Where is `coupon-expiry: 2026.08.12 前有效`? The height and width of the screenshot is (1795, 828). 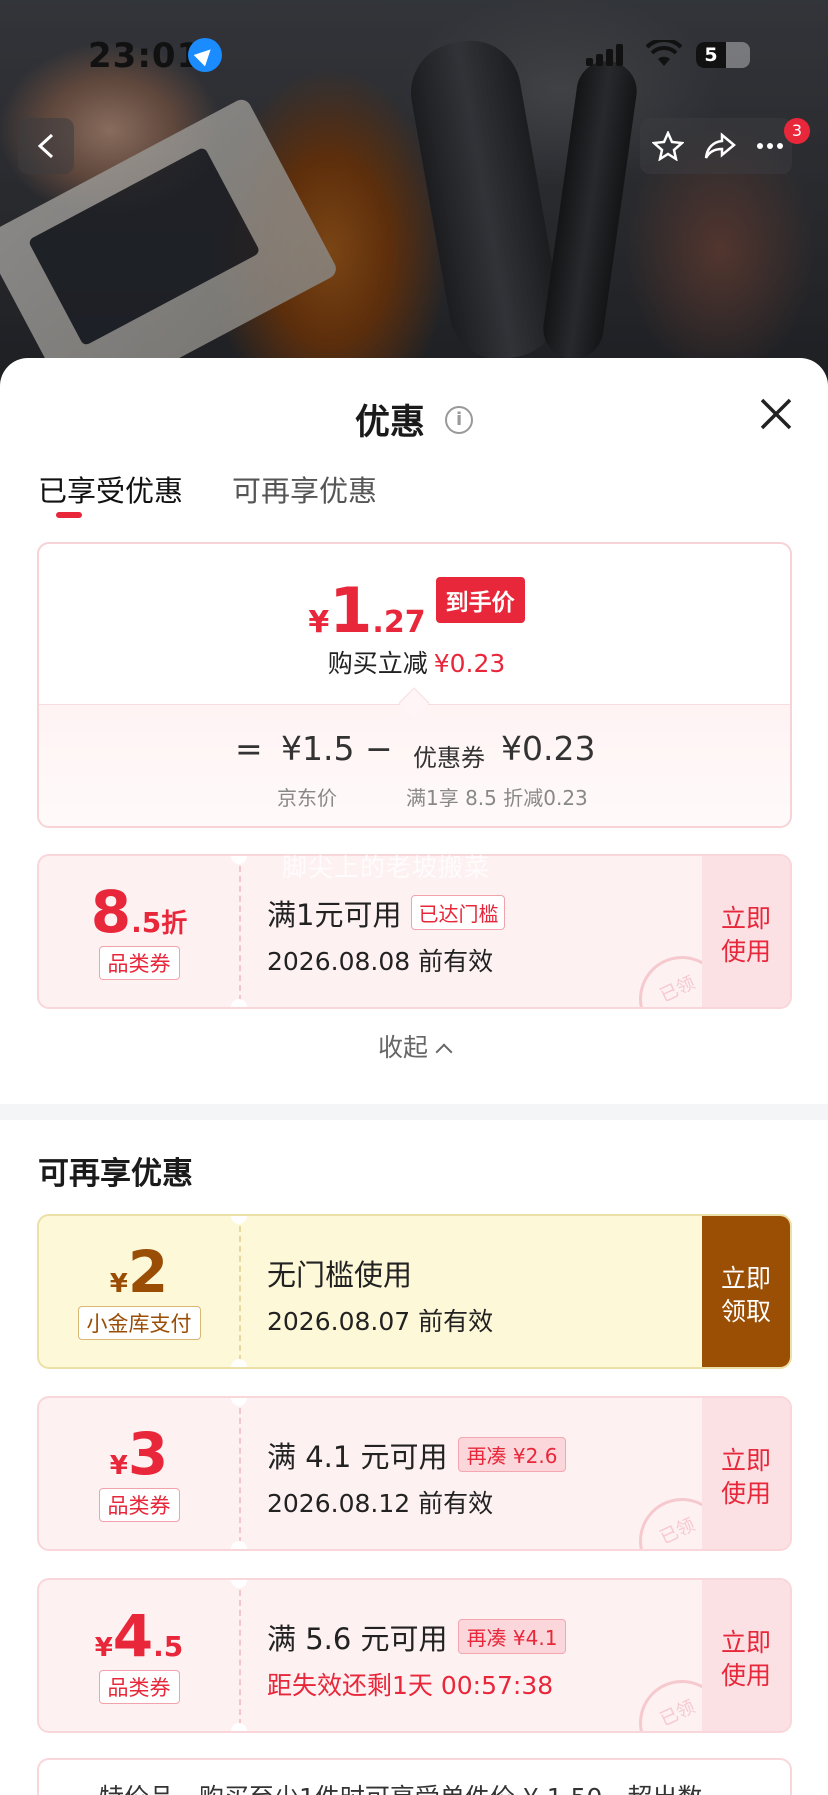
coupon-expiry: 2026.08.12 前有效 is located at coordinates (380, 1503).